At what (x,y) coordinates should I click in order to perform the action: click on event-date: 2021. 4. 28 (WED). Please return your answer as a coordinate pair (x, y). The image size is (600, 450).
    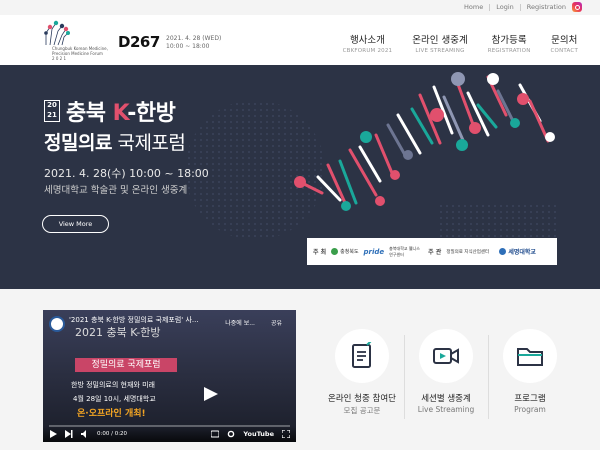
    Looking at the image, I should click on (194, 38).